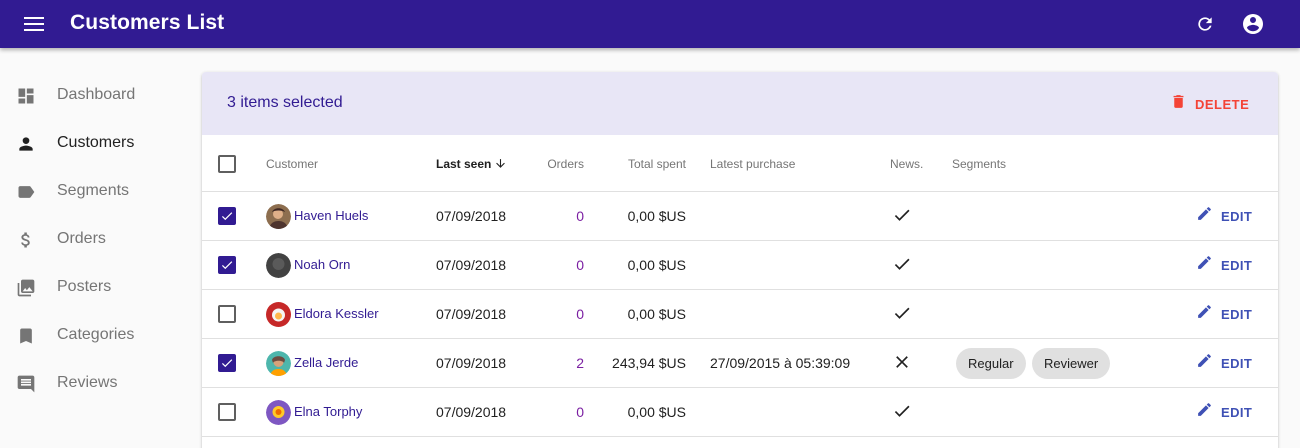 This screenshot has height=448, width=1300. Describe the element at coordinates (87, 382) in the screenshot. I see `sidebar-item-label: Reviews` at that location.